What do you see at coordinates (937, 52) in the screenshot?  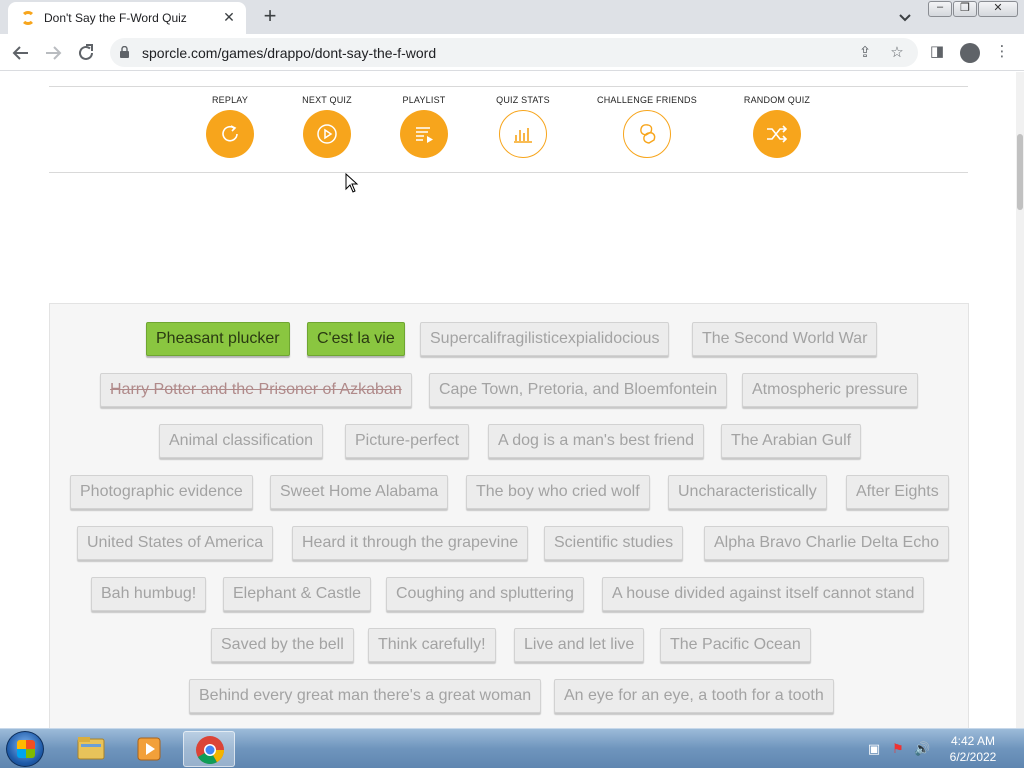 I see `side-panel-icon: ◨` at bounding box center [937, 52].